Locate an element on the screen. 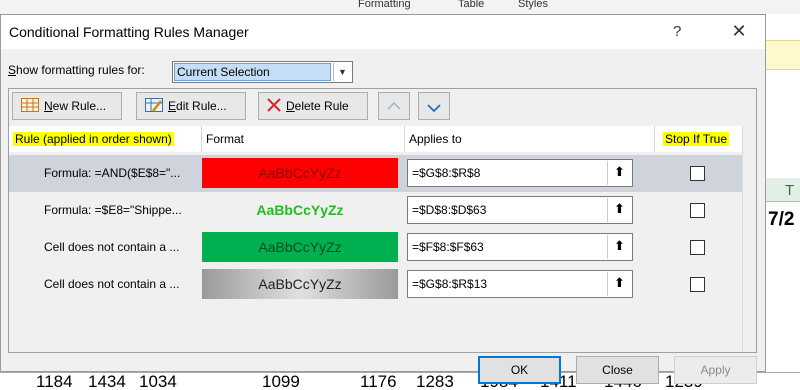  new-rule-accelerator: N is located at coordinates (48, 106).